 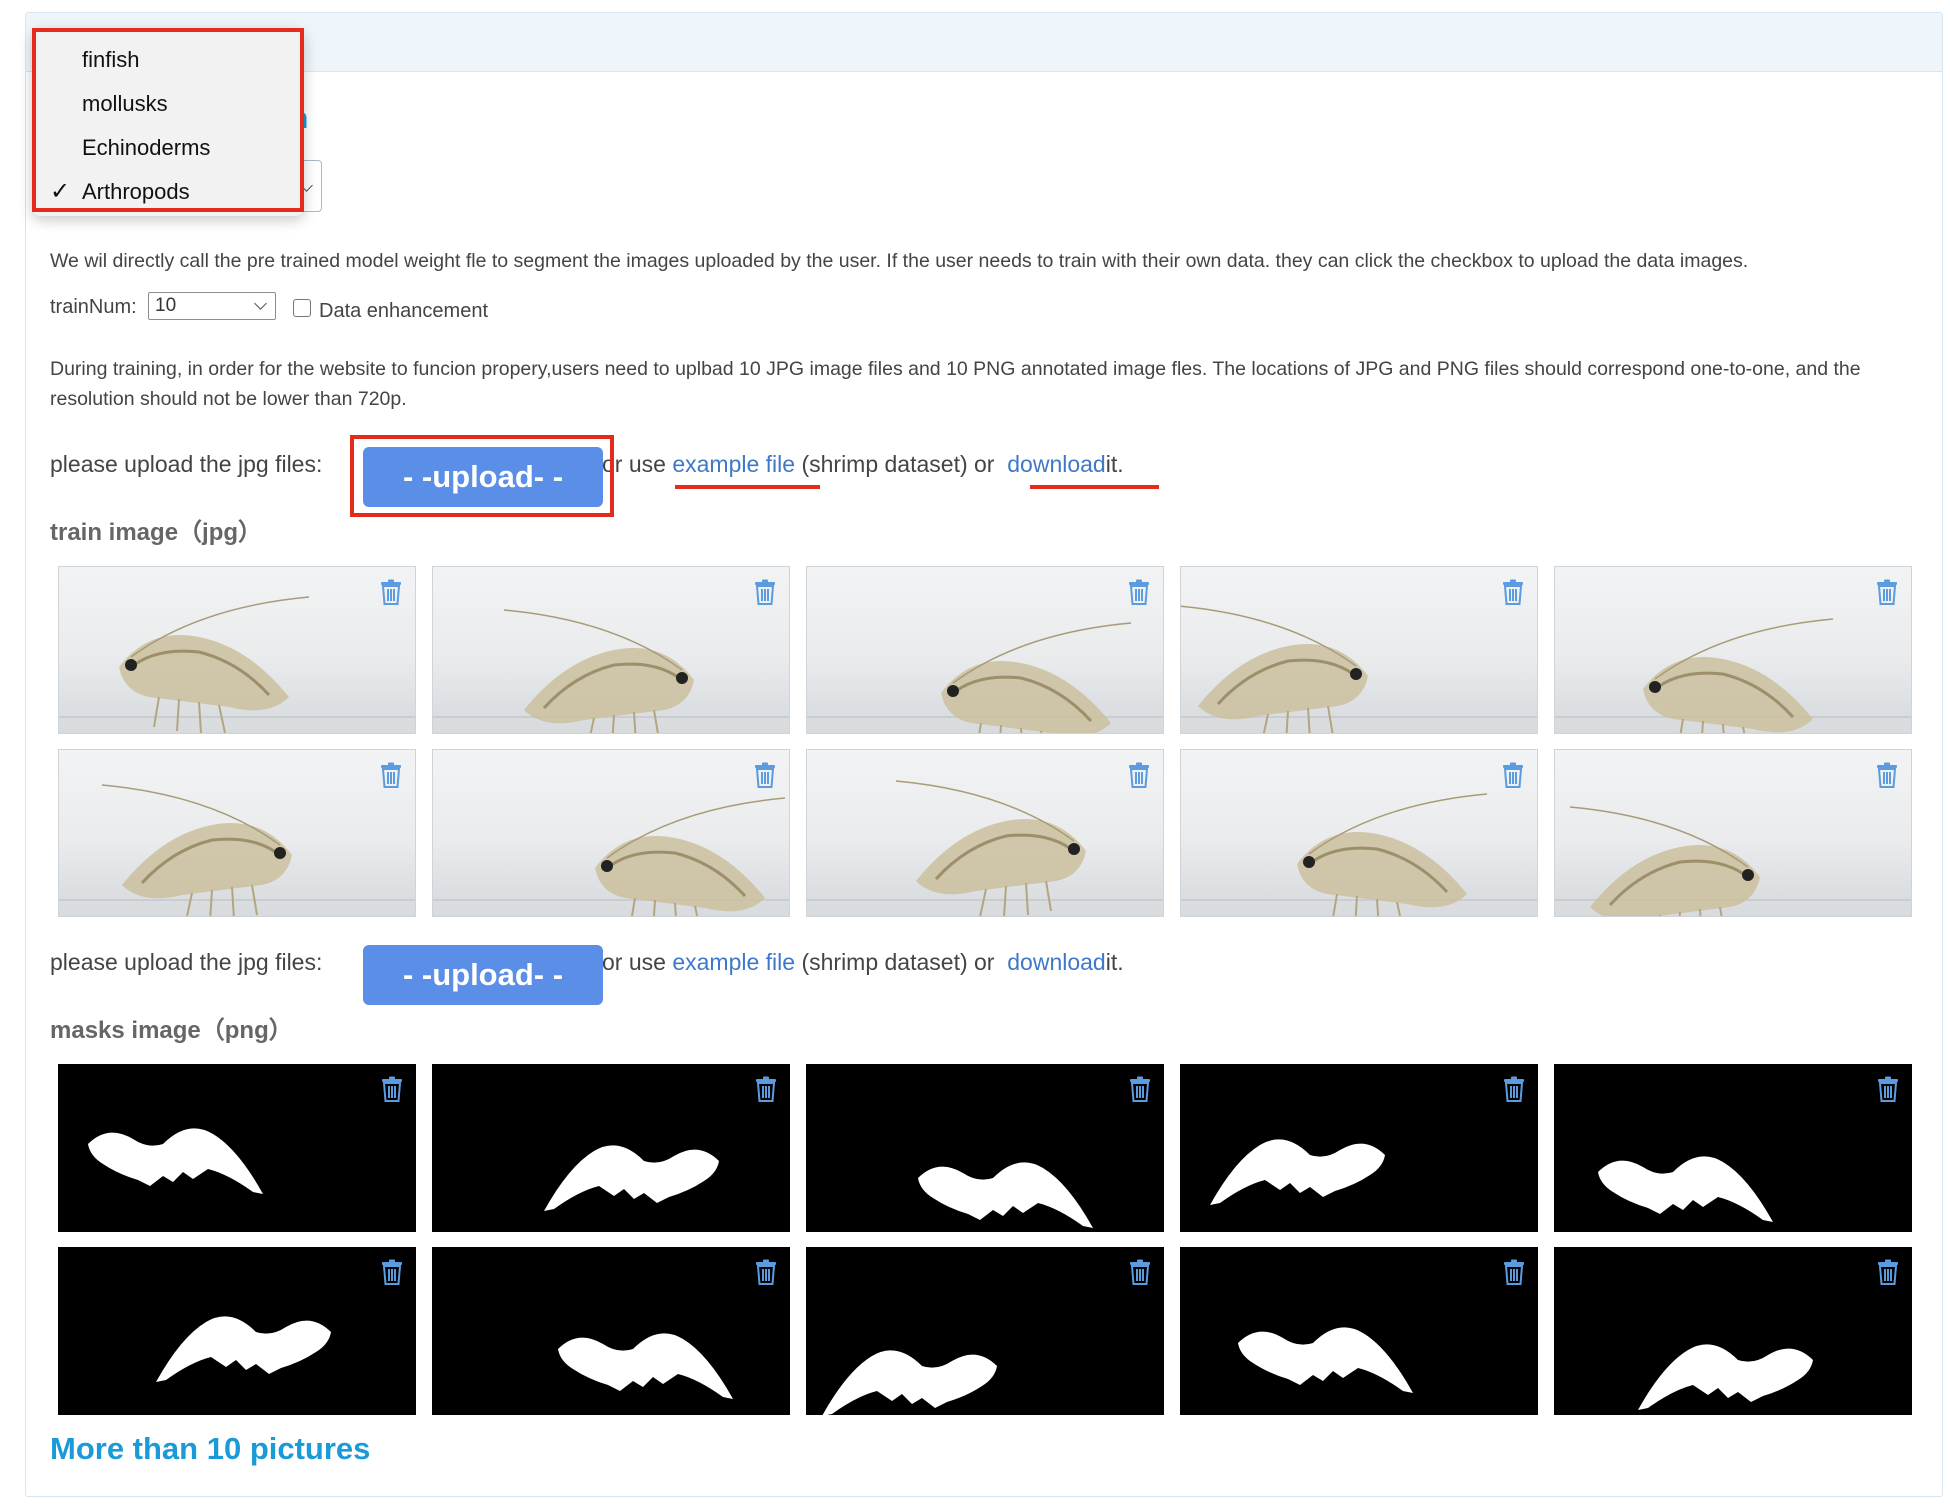 What do you see at coordinates (171, 1030) in the screenshot?
I see `masks-image-title: masks image（png）` at bounding box center [171, 1030].